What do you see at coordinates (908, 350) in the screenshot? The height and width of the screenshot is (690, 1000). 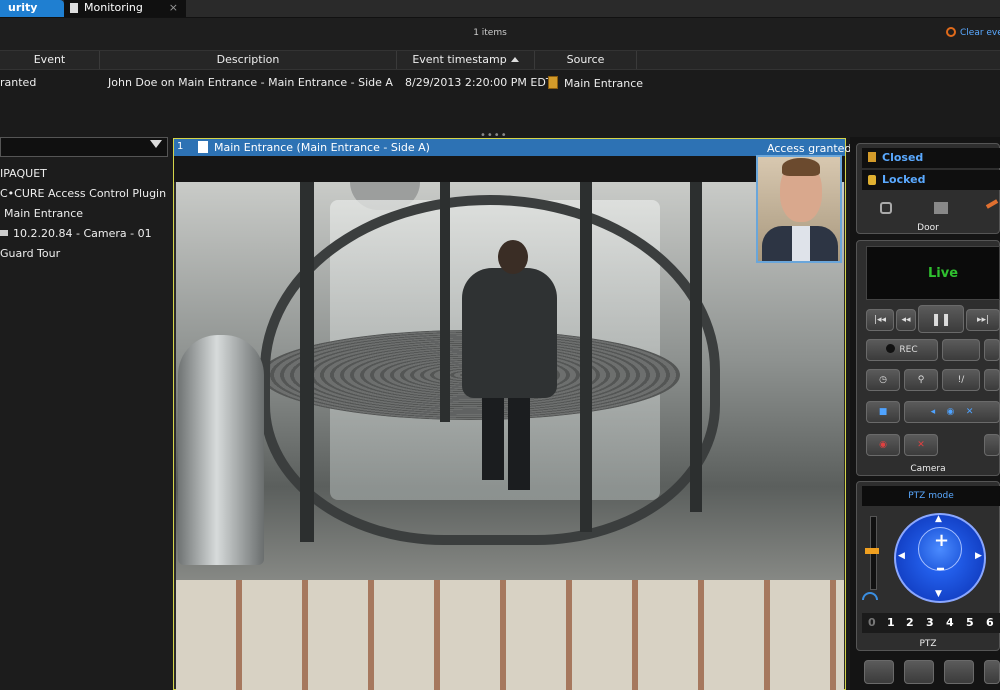 I see `record-label: REC` at bounding box center [908, 350].